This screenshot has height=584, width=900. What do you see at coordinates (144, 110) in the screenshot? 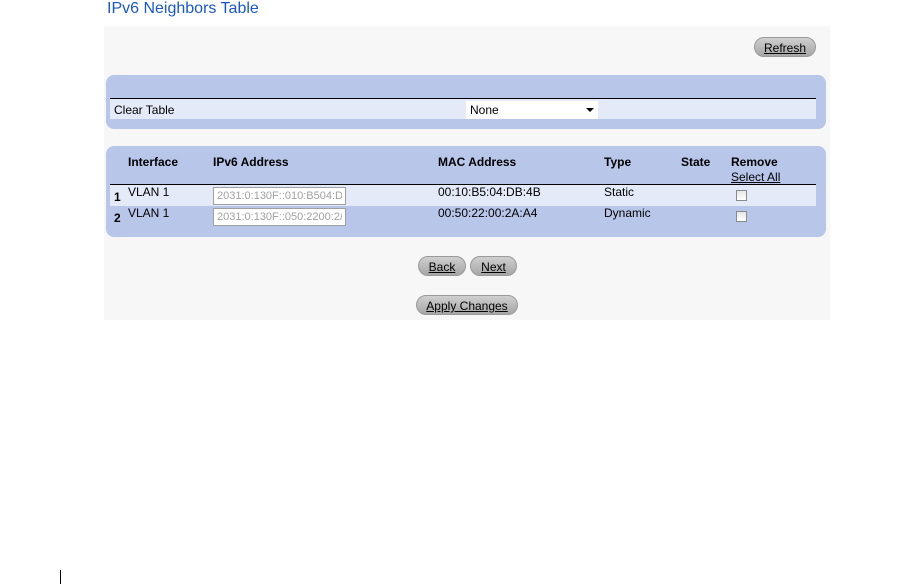
I see `clear-table-label: Clear Table` at bounding box center [144, 110].